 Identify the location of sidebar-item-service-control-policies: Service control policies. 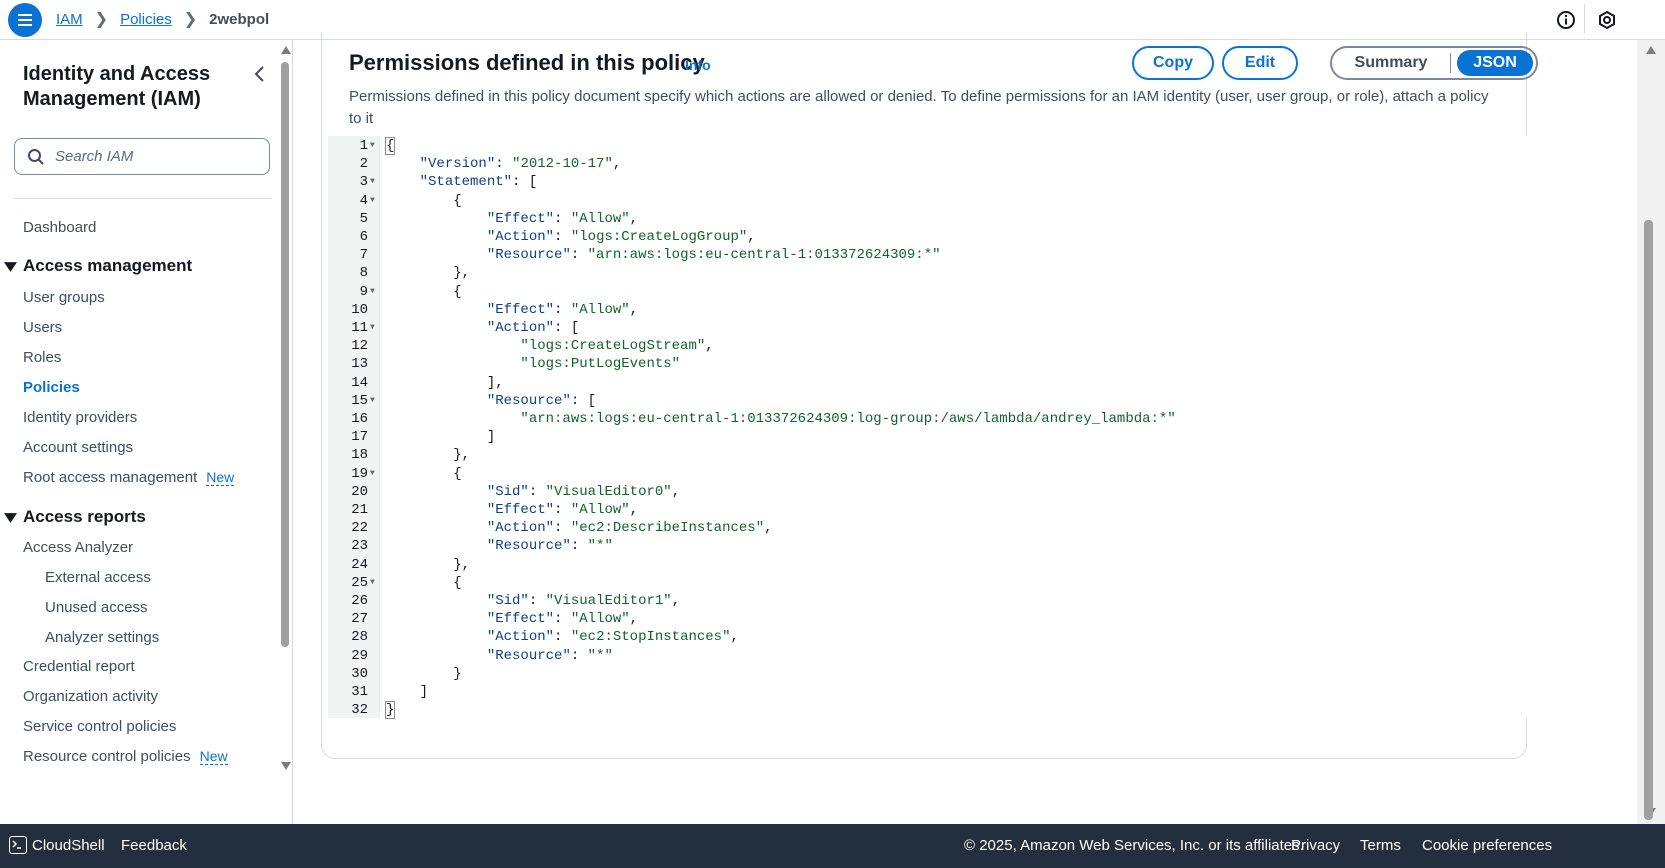
(99, 726).